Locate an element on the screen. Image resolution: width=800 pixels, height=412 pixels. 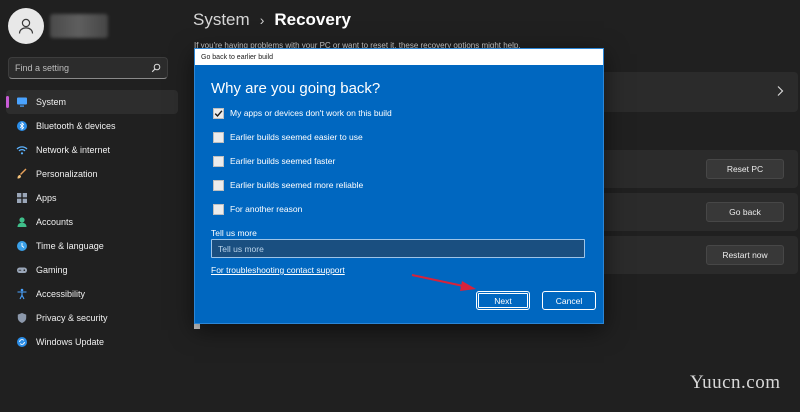
brush-icon is located at coordinates (22, 174).